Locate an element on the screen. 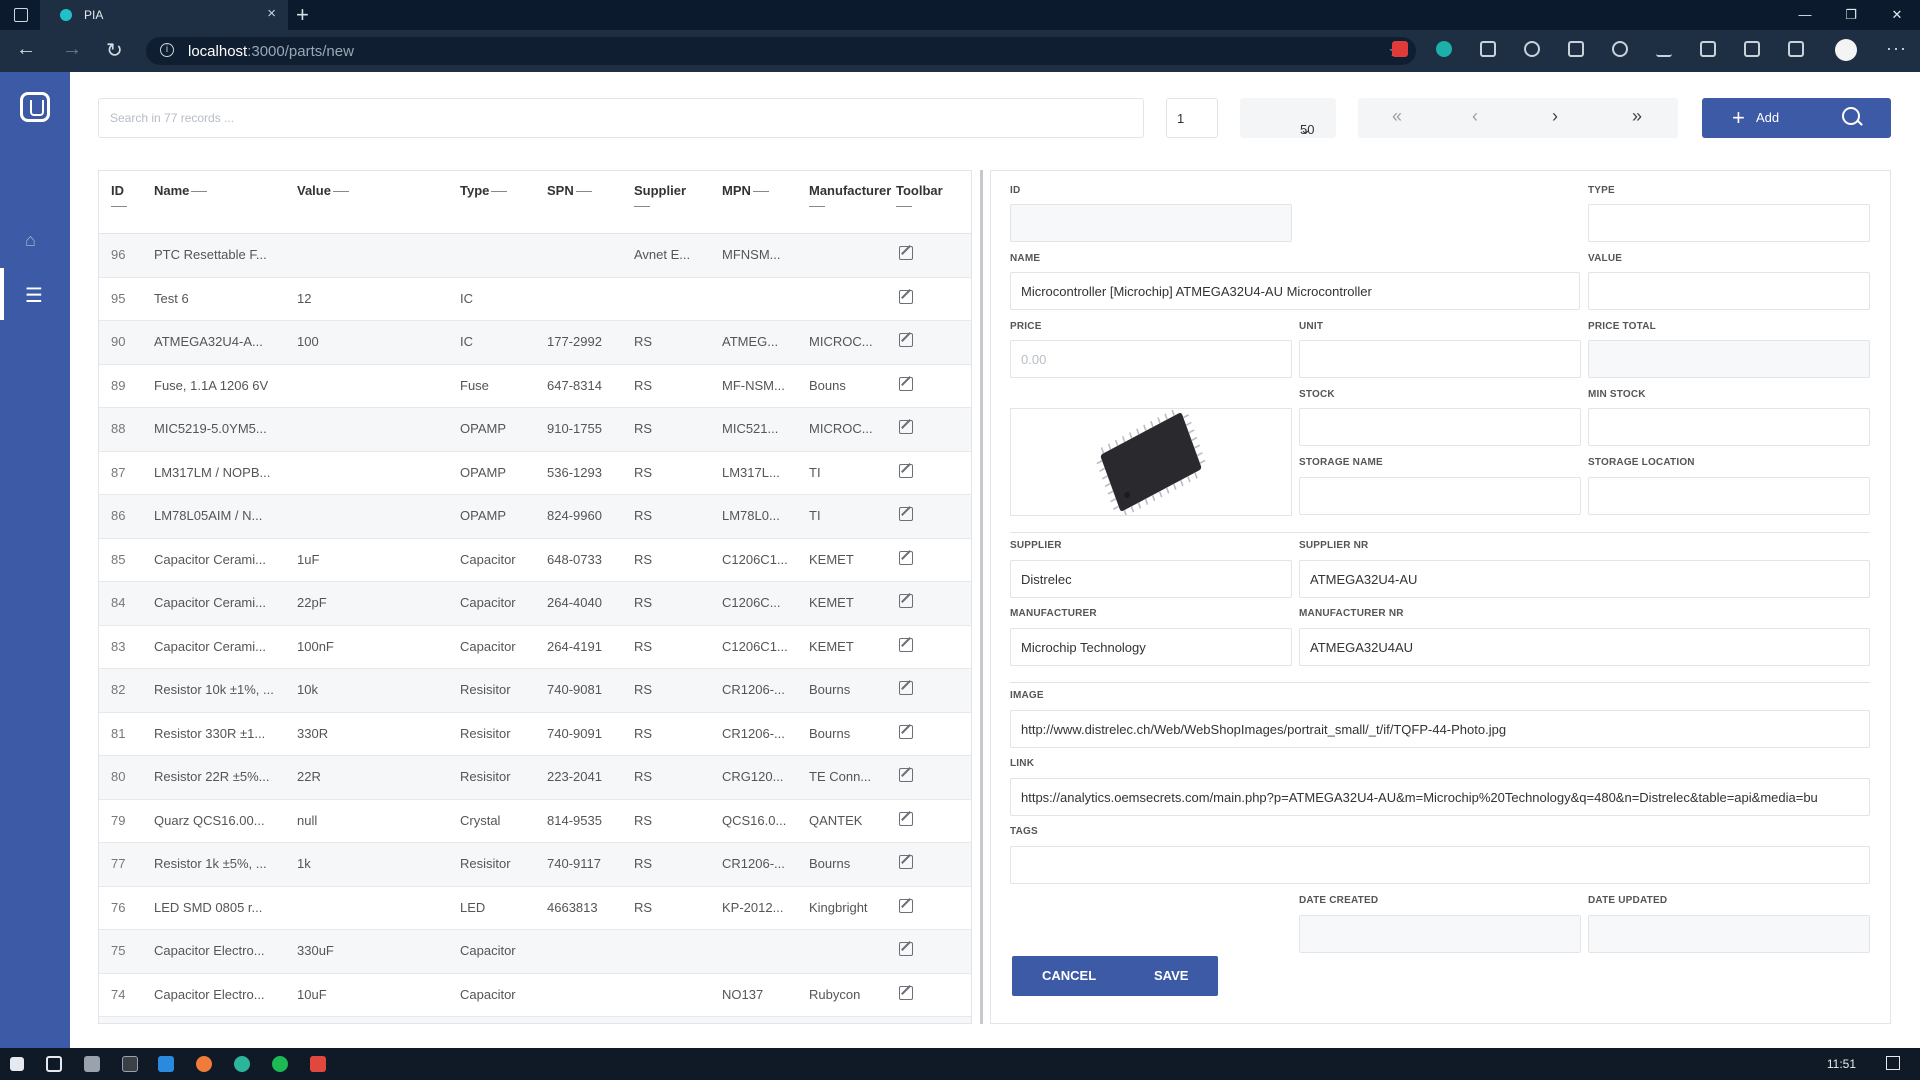  page-number-input: 1 is located at coordinates (1192, 118).